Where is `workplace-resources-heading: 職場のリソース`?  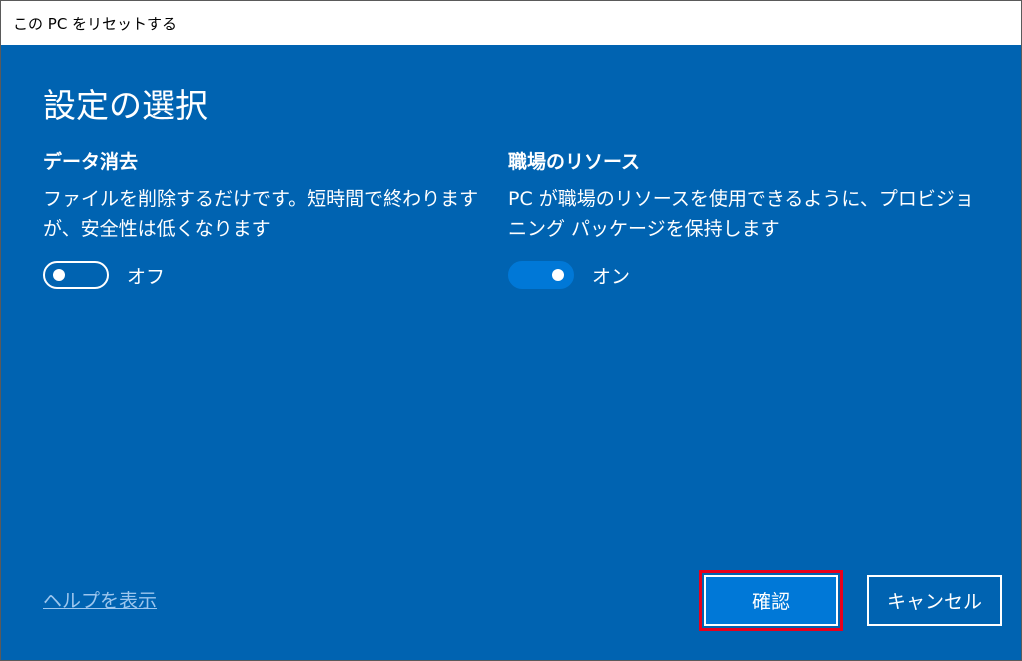 workplace-resources-heading: 職場のリソース is located at coordinates (574, 162).